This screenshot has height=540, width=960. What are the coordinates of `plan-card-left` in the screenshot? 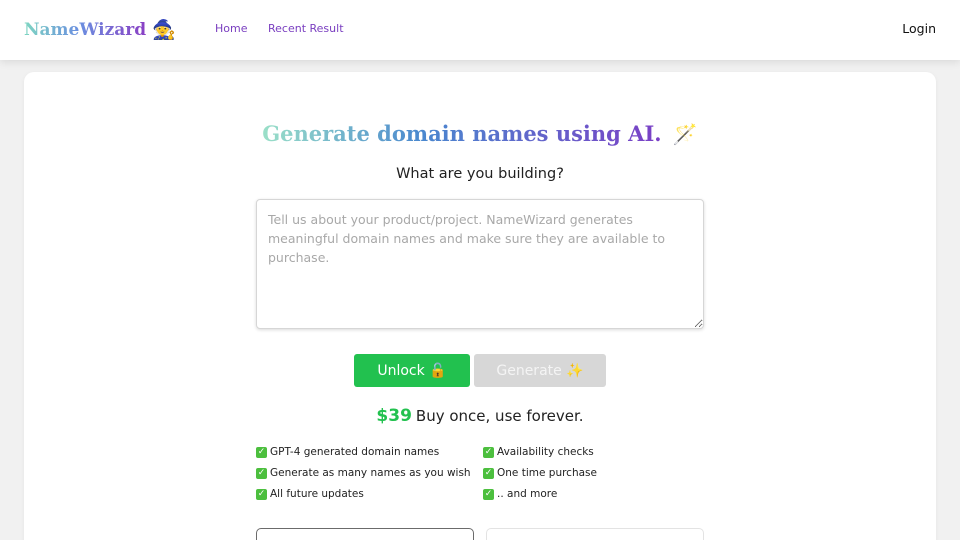 It's located at (365, 534).